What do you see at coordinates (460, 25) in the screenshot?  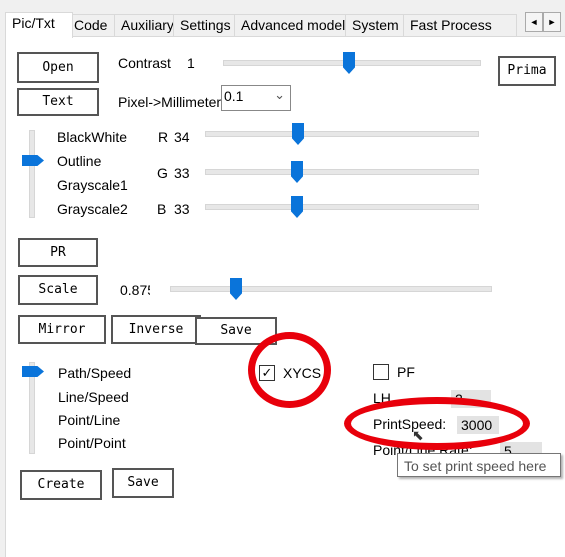 I see `tab-fast-process: Fast Process` at bounding box center [460, 25].